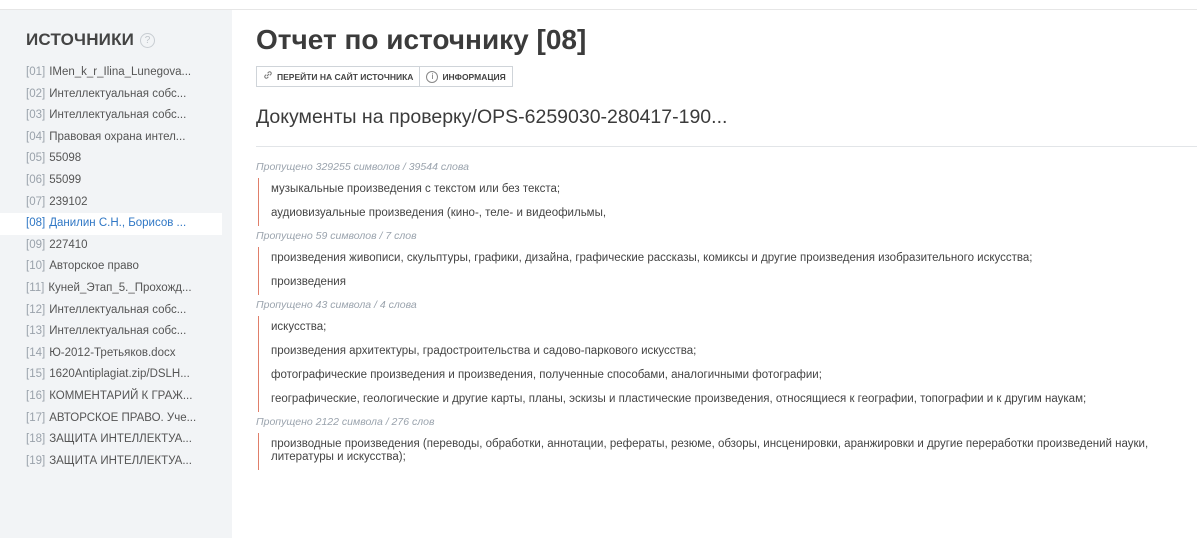 The image size is (1197, 538). I want to click on source-label: Ю-2012-Третьяков.docx, so click(112, 352).